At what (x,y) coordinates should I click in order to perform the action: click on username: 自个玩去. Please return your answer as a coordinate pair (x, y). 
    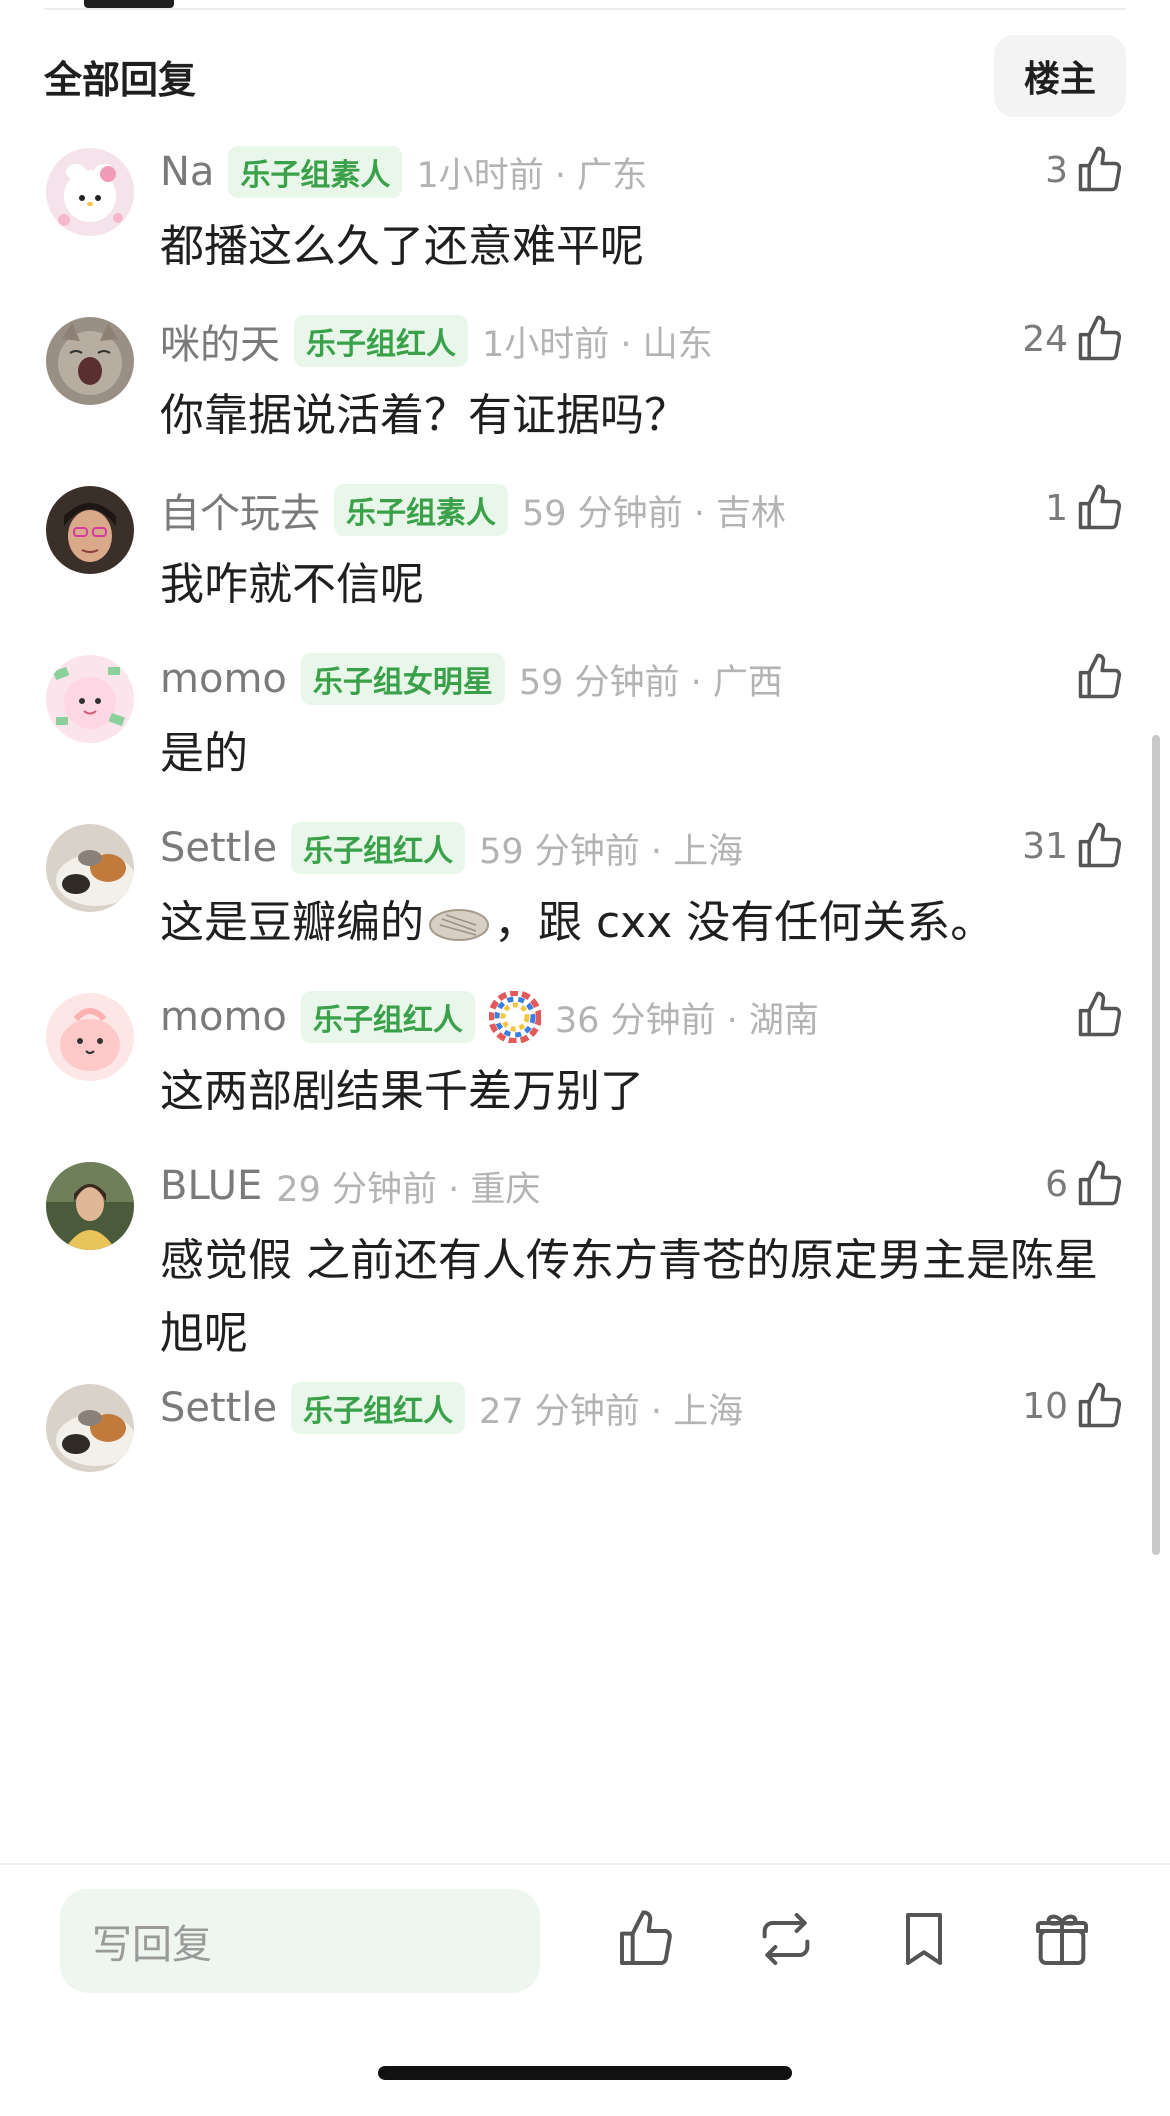
    Looking at the image, I should click on (240, 510).